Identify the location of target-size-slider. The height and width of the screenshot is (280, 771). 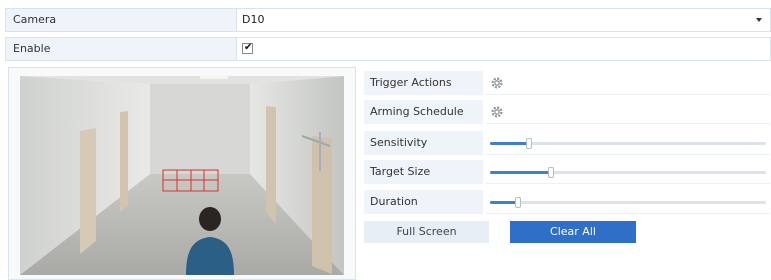
(628, 172).